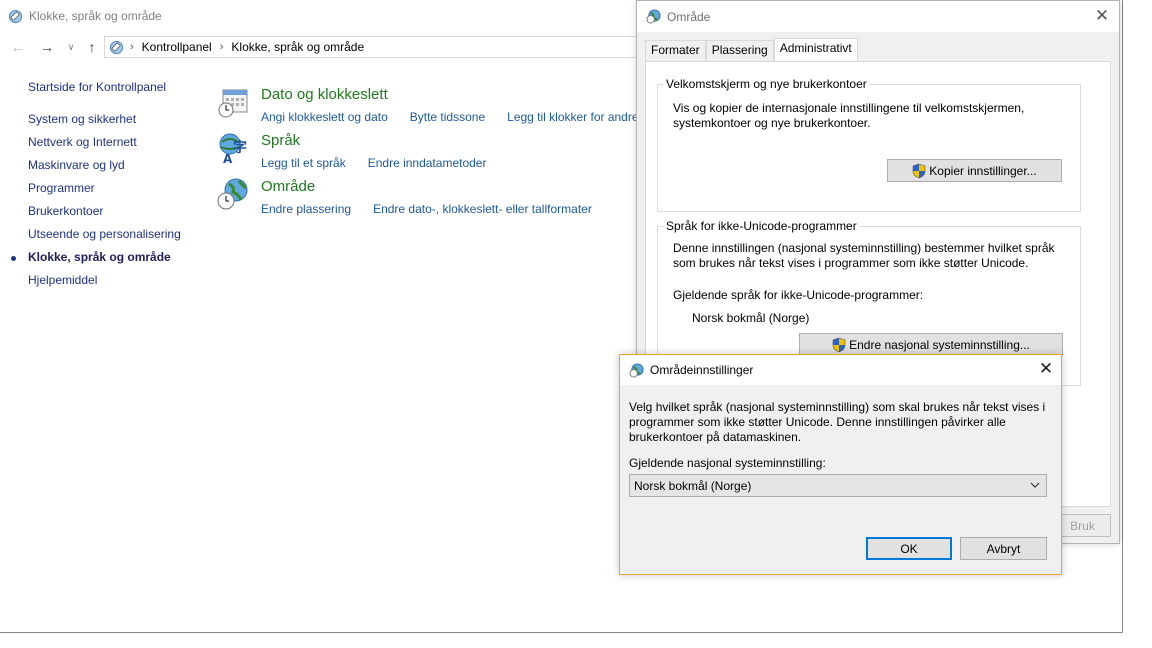 The height and width of the screenshot is (648, 1152). What do you see at coordinates (95, 16) in the screenshot?
I see `window-title: Klokke, språk og område` at bounding box center [95, 16].